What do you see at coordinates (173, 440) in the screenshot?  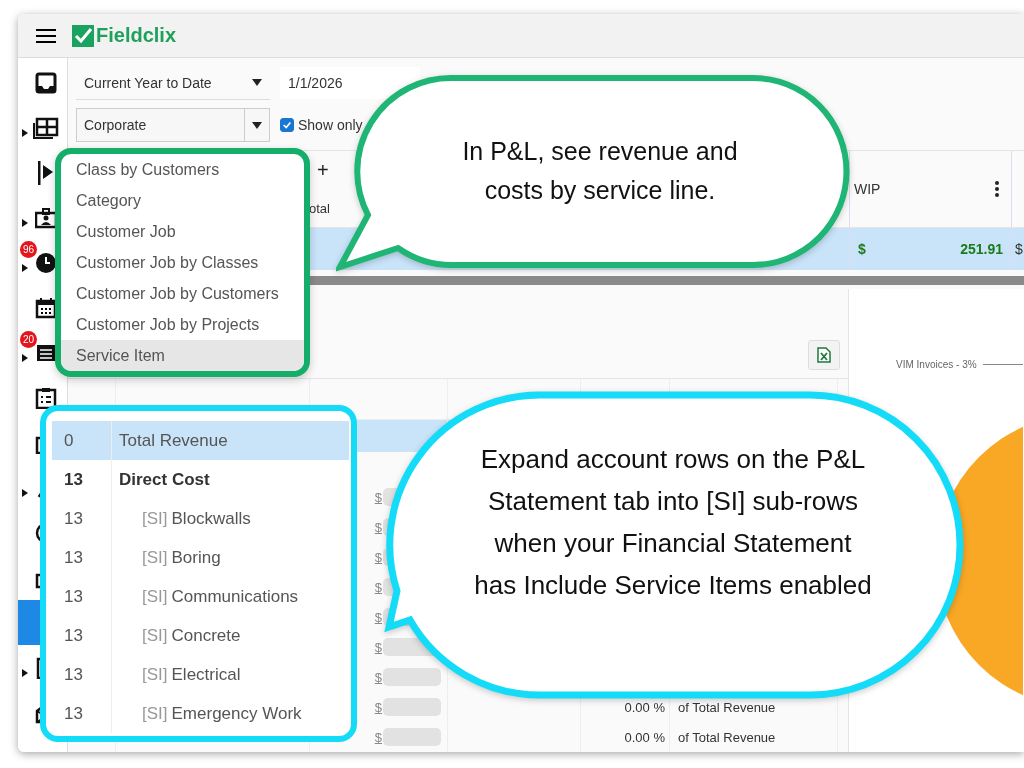 I see `account-name: Total Revenue` at bounding box center [173, 440].